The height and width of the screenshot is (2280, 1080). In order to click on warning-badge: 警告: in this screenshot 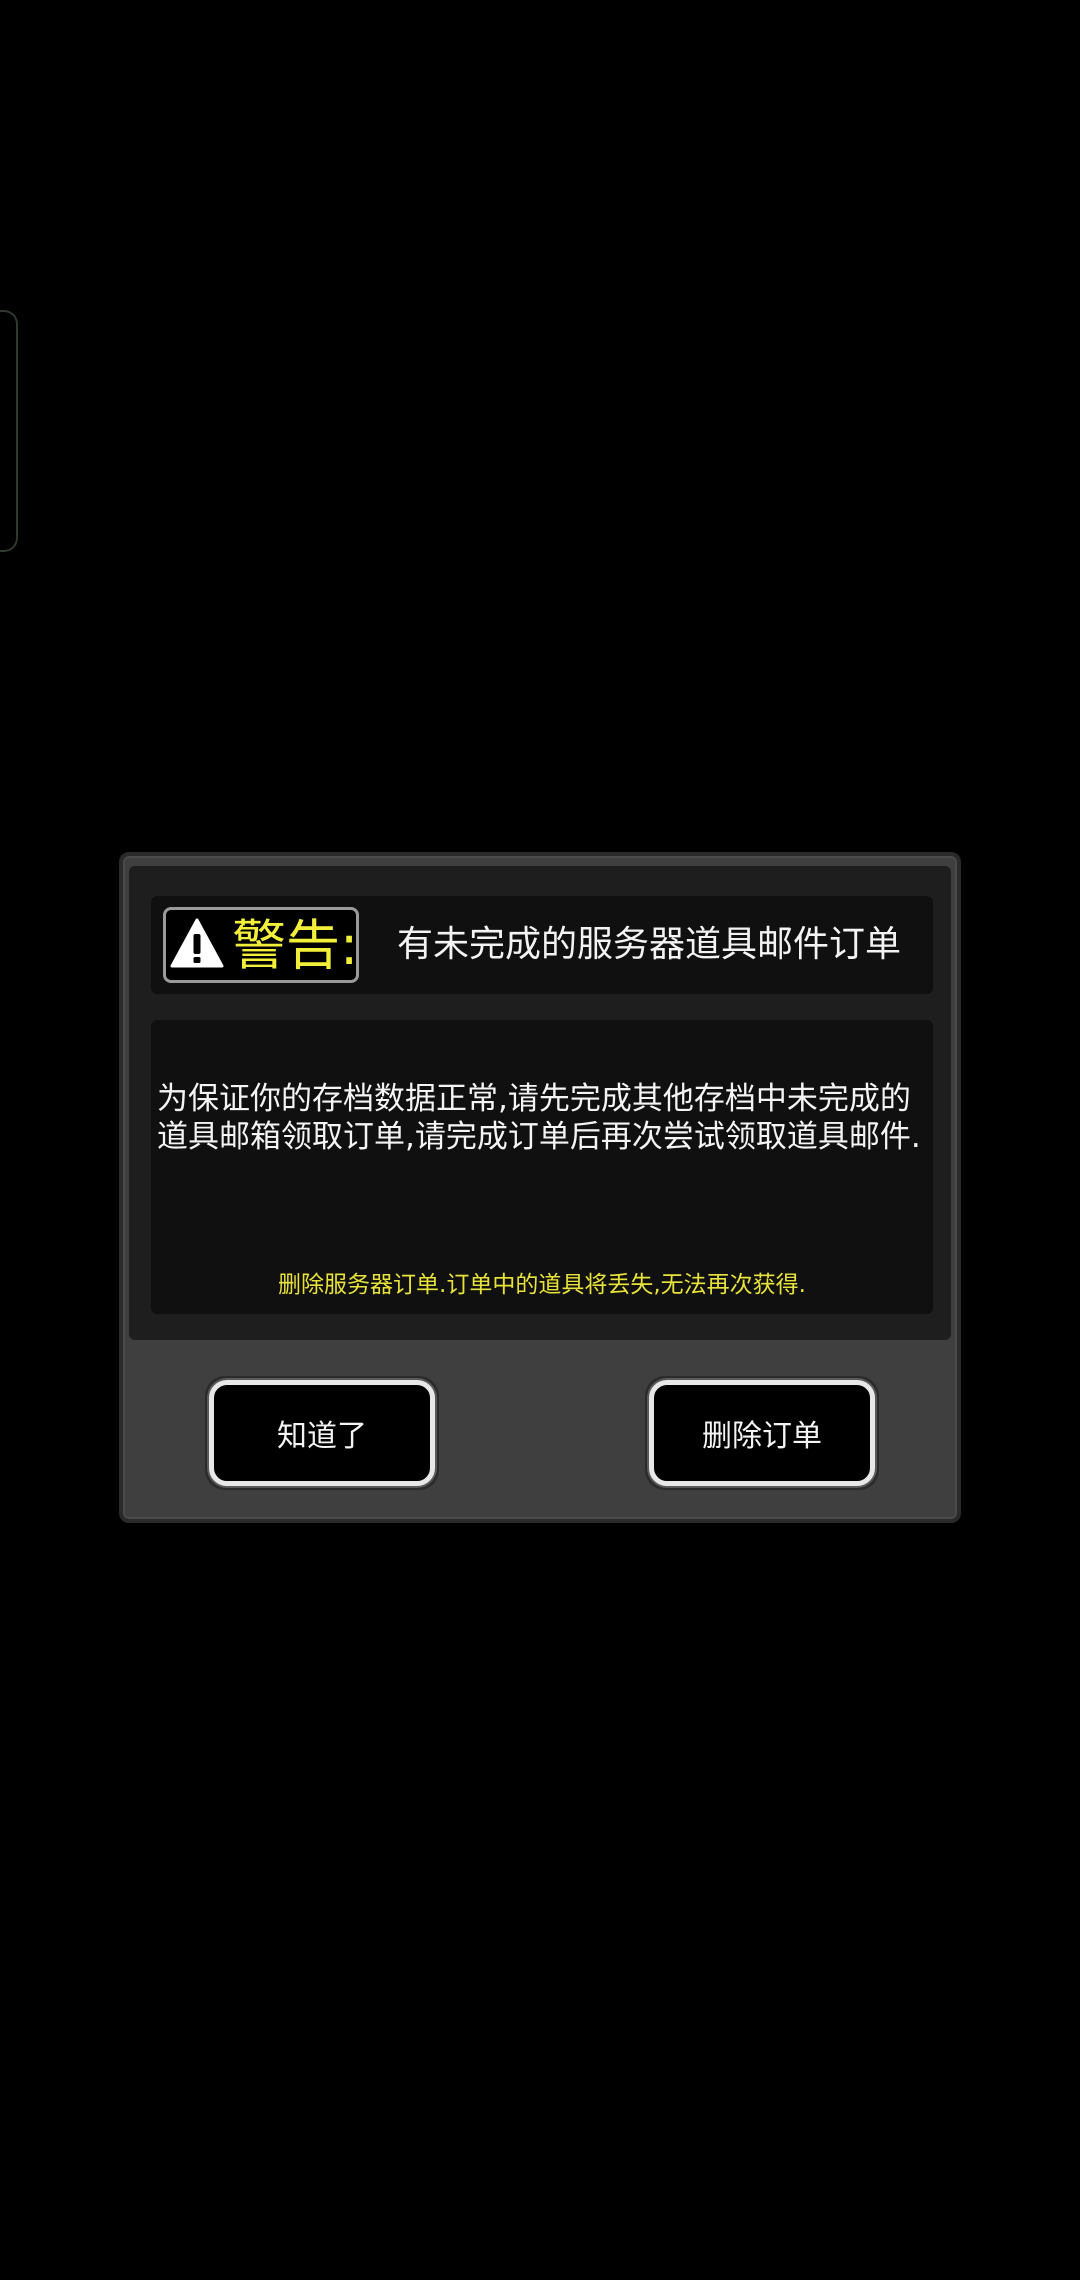, I will do `click(261, 945)`.